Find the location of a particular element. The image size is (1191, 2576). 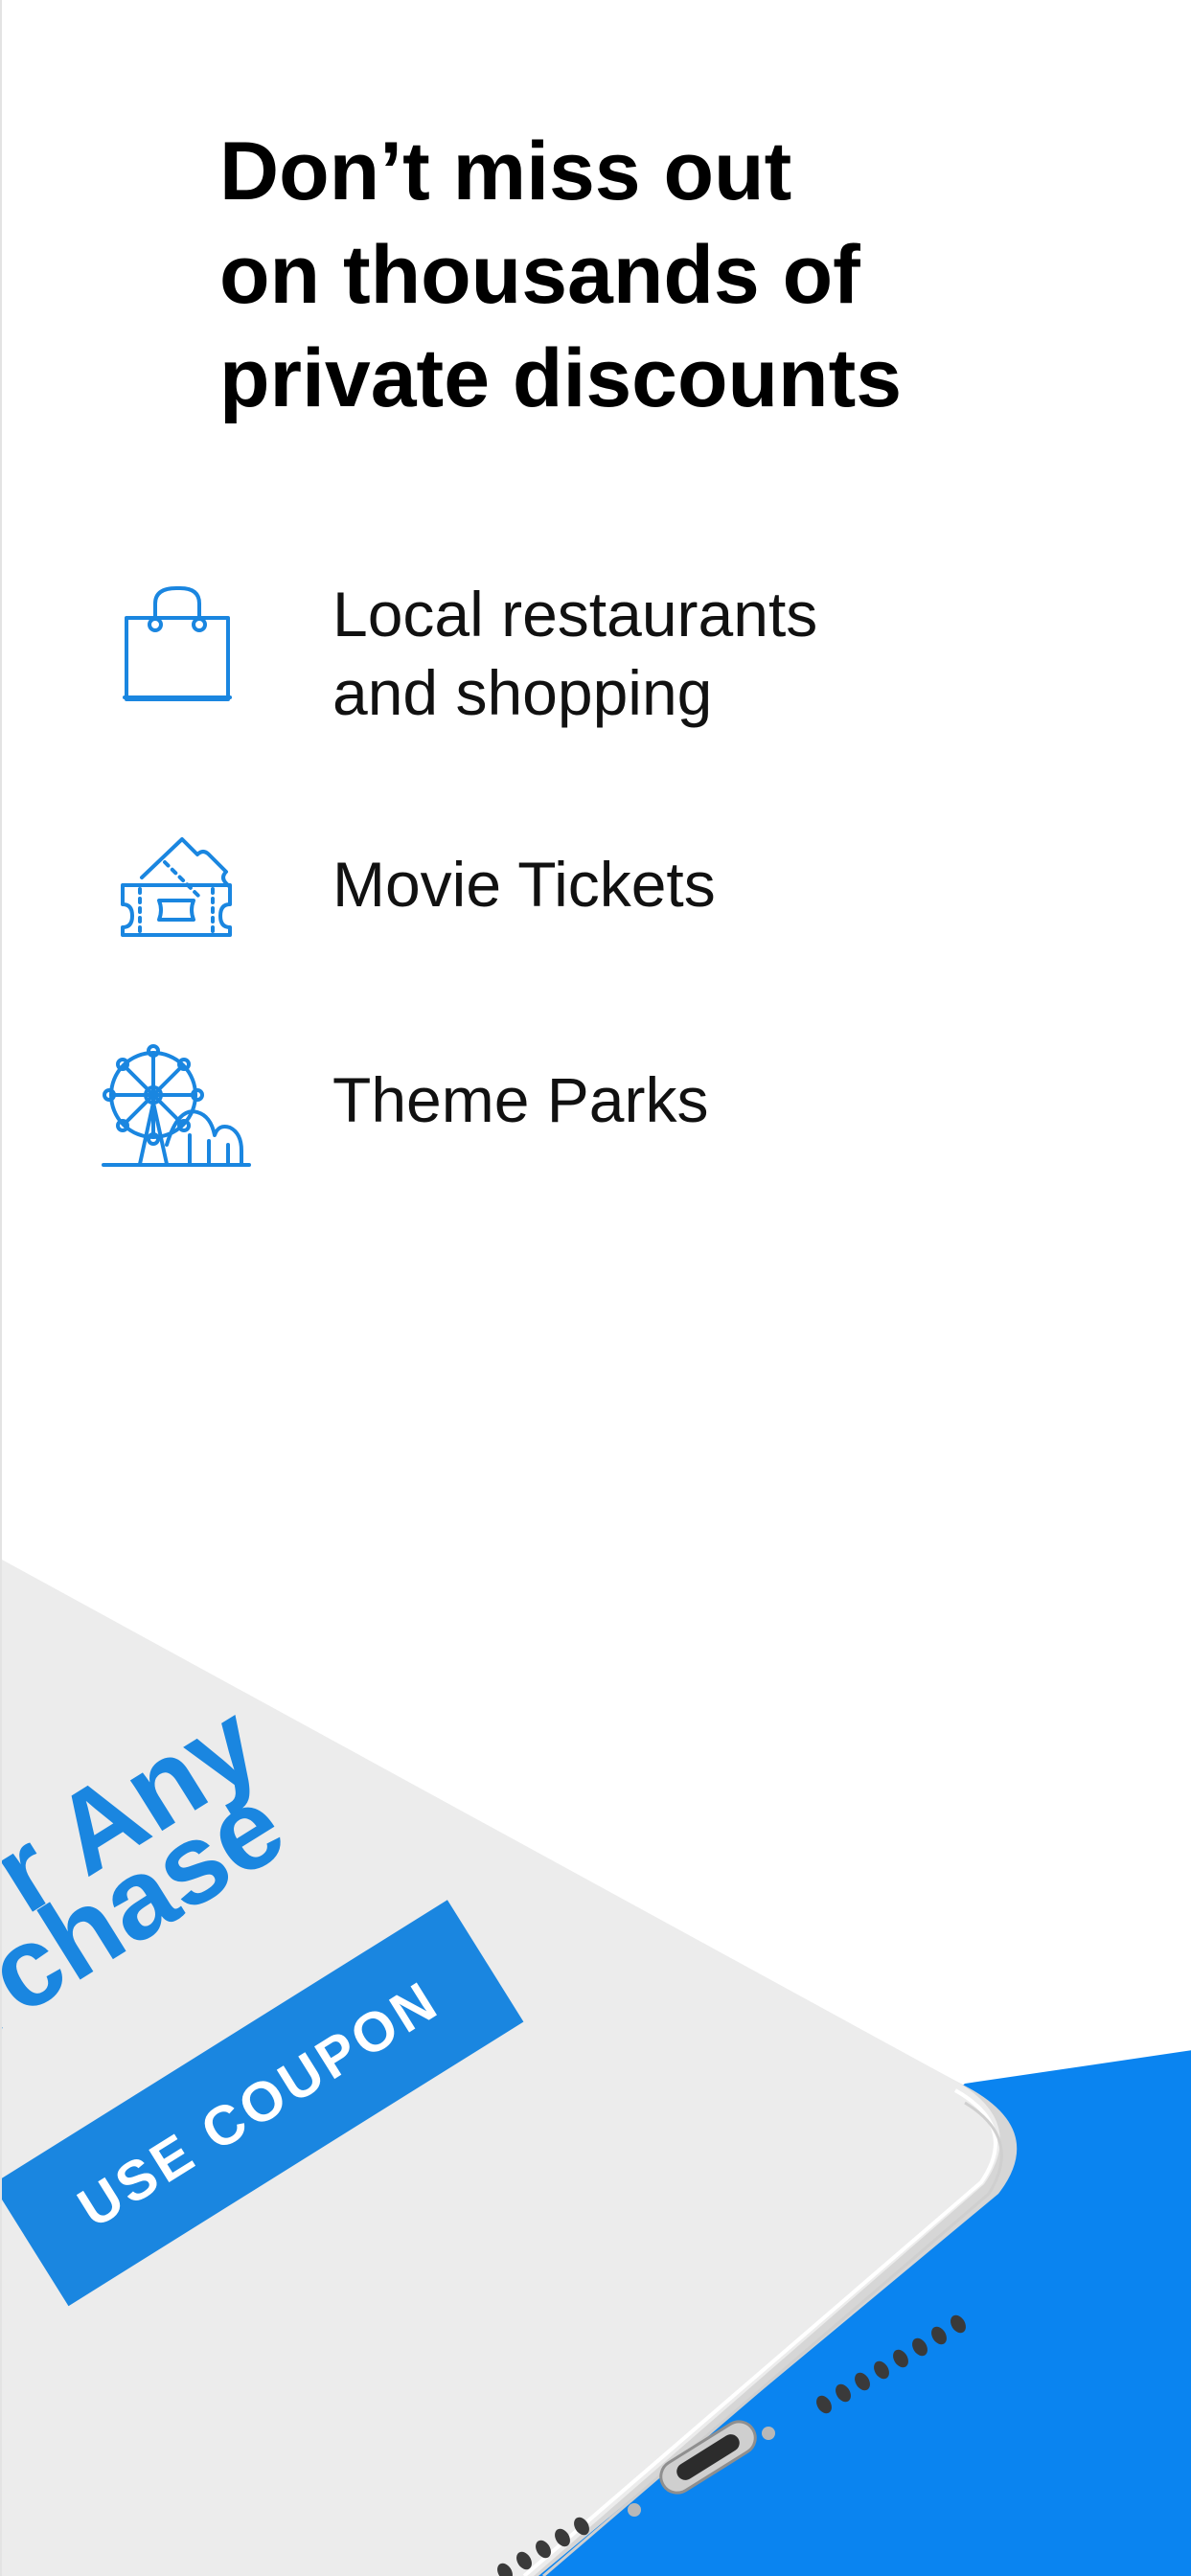

headline-line-3: private discounts is located at coordinates (561, 378).